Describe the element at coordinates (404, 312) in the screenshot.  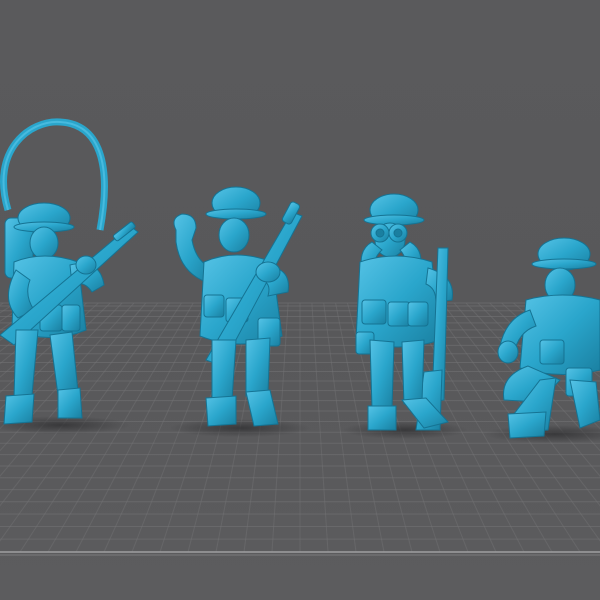
I see `model-soldier-binoculars` at that location.